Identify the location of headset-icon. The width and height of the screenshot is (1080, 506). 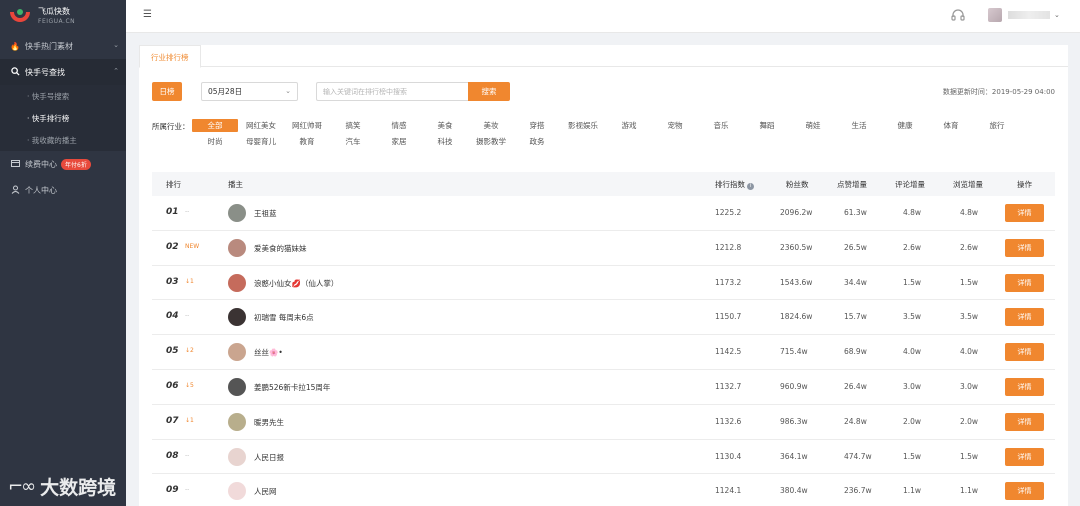
(958, 15).